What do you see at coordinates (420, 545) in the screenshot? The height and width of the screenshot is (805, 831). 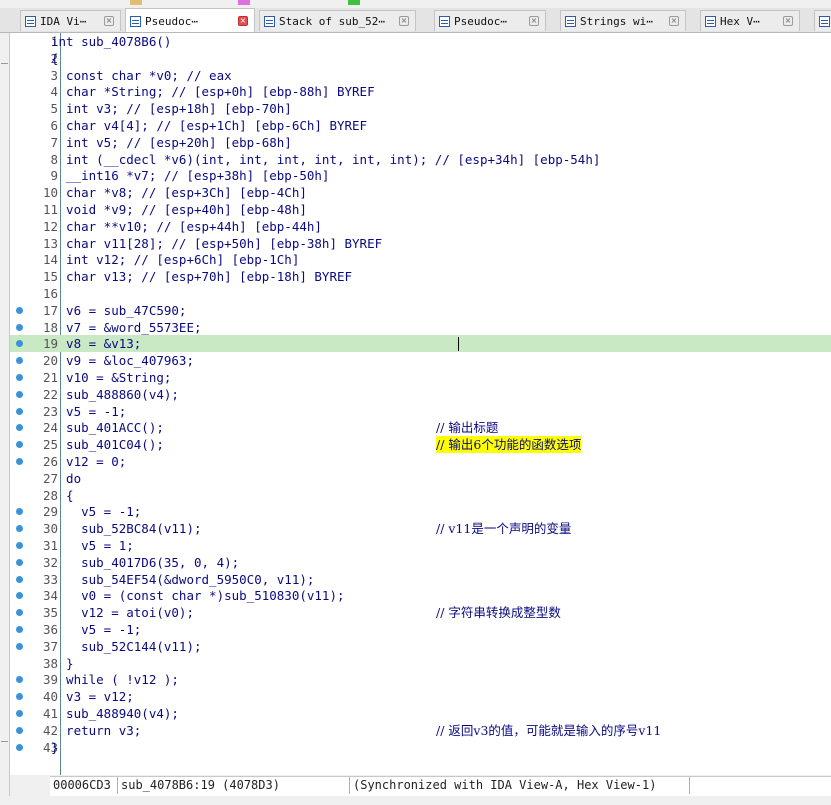 I see `code-line: 31 v5 = 1;` at bounding box center [420, 545].